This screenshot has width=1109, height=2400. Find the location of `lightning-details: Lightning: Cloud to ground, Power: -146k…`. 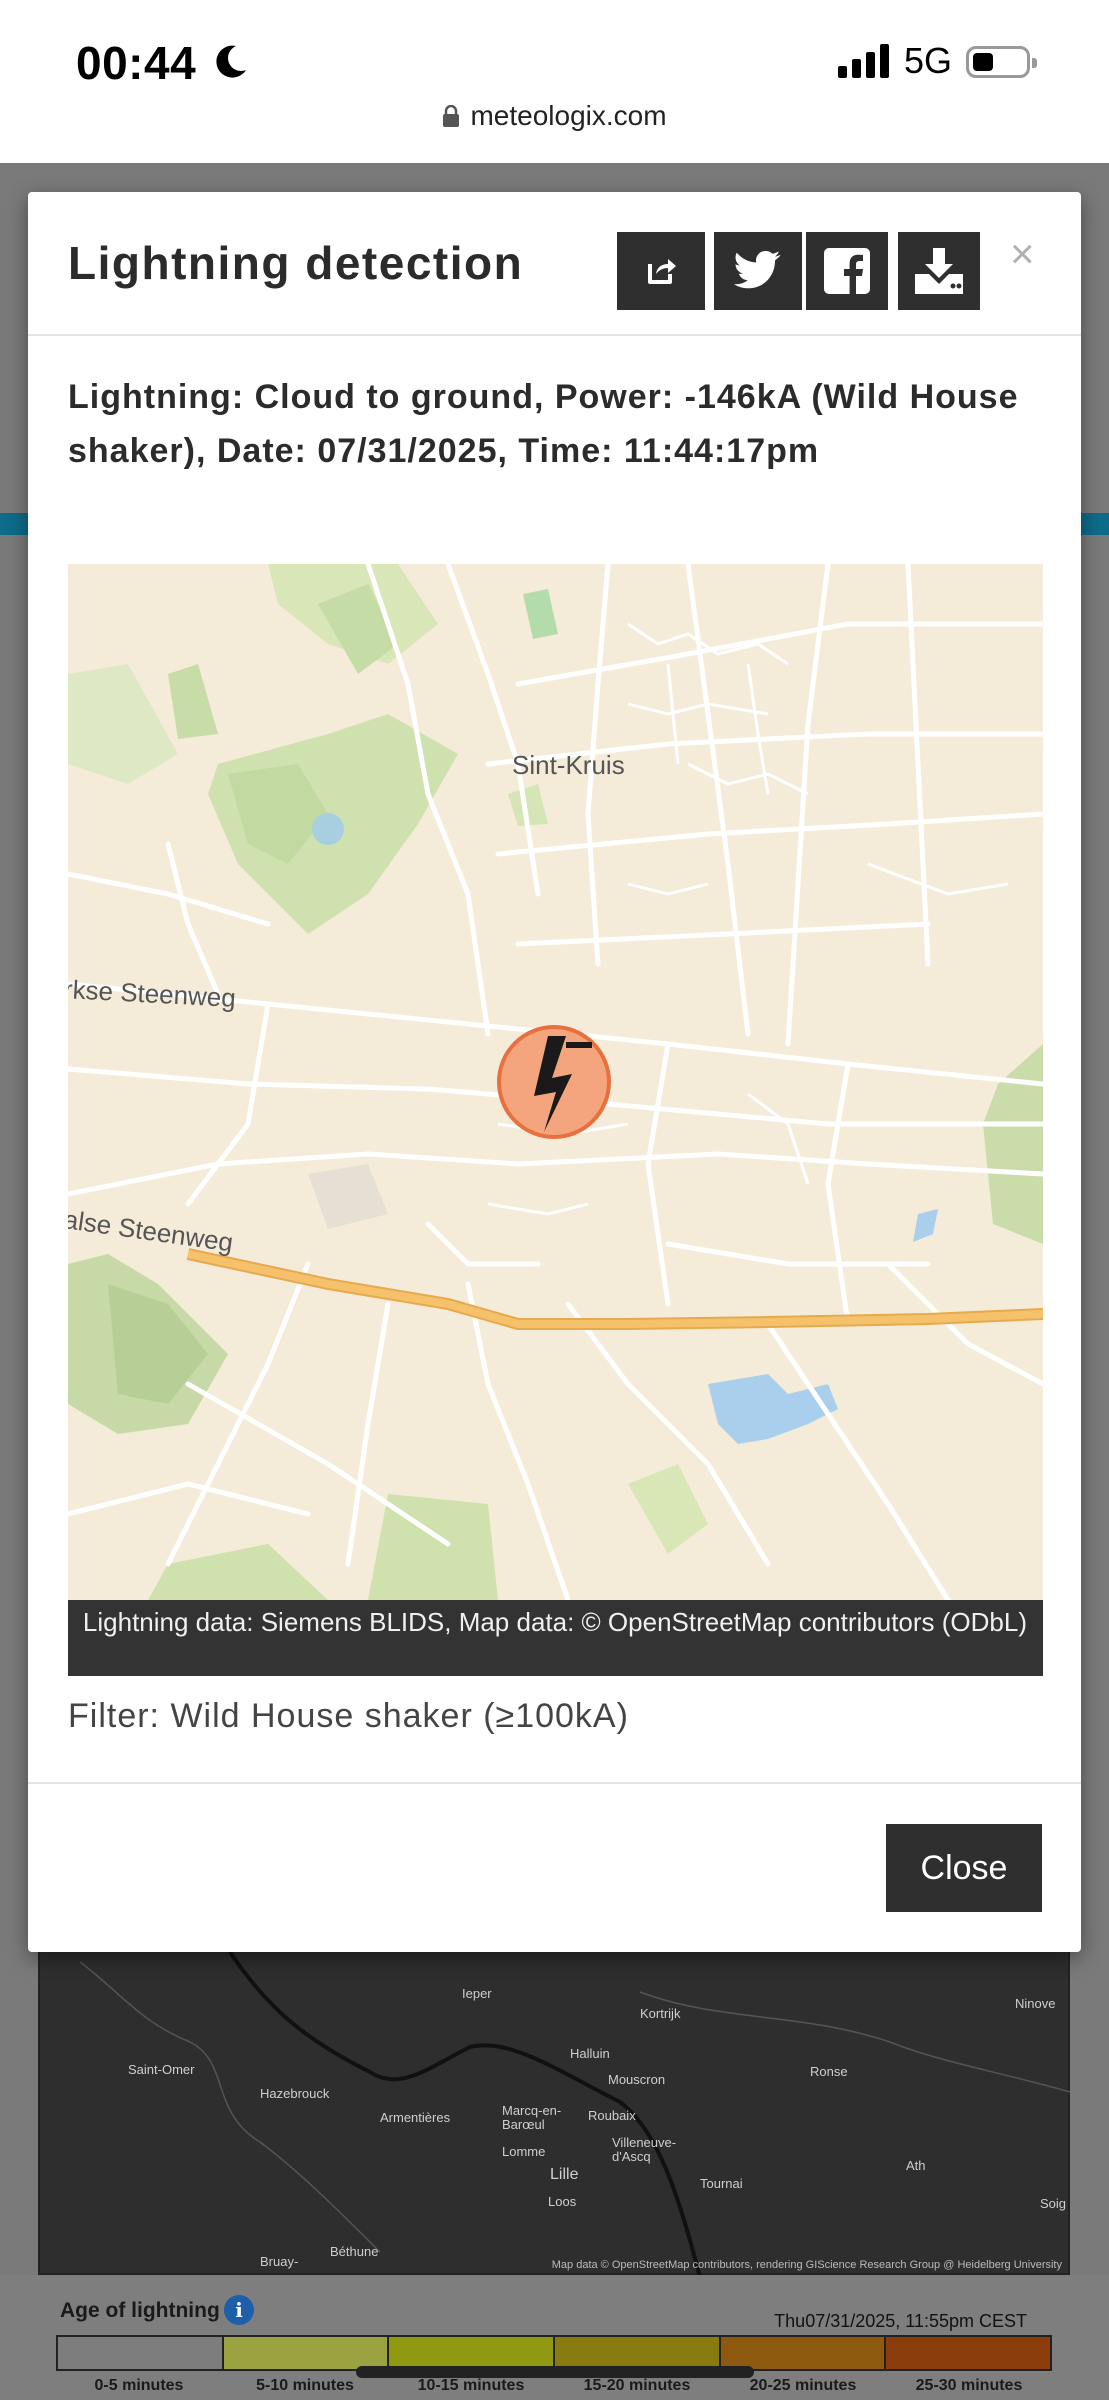

lightning-details: Lightning: Cloud to ground, Power: -146k… is located at coordinates (543, 424).